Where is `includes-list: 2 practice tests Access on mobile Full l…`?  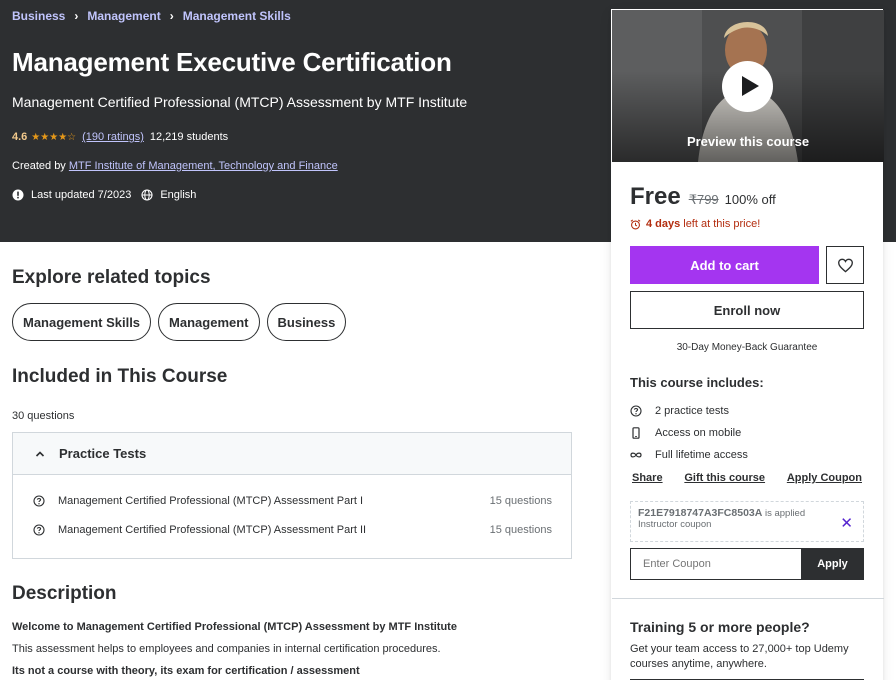
includes-list: 2 practice tests Access on mobile Full l… is located at coordinates (689, 433).